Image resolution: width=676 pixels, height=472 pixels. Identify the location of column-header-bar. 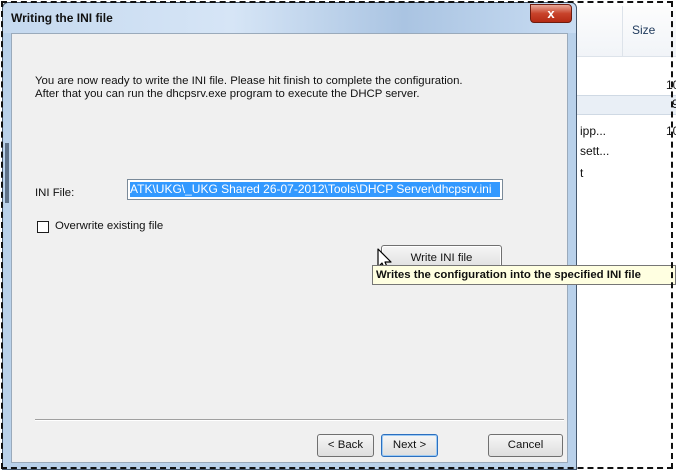
(618, 31).